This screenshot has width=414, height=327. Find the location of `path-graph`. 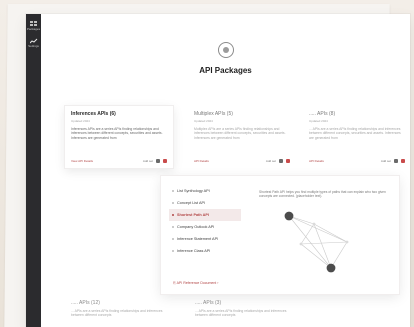

path-graph is located at coordinates (316, 242).